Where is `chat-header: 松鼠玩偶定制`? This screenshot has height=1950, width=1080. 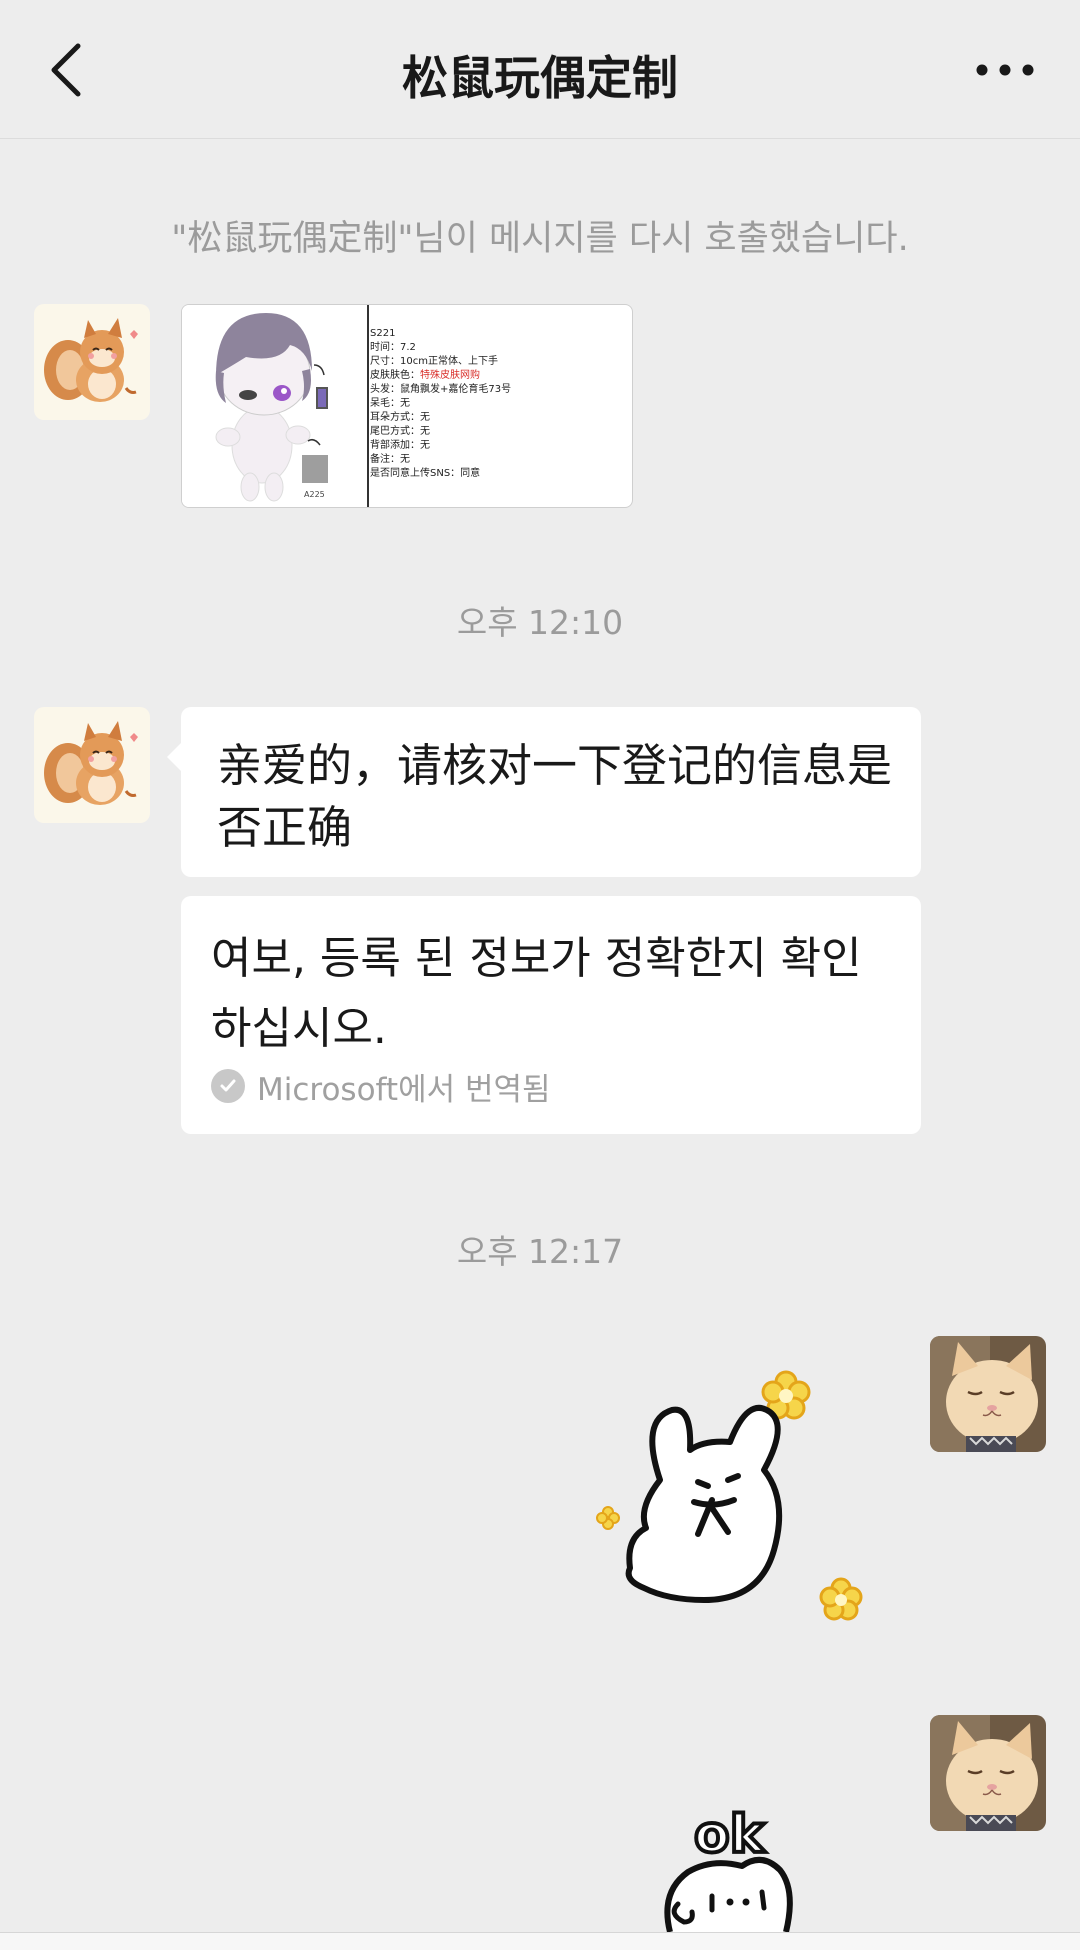
chat-header: 松鼠玩偶定制 is located at coordinates (540, 69).